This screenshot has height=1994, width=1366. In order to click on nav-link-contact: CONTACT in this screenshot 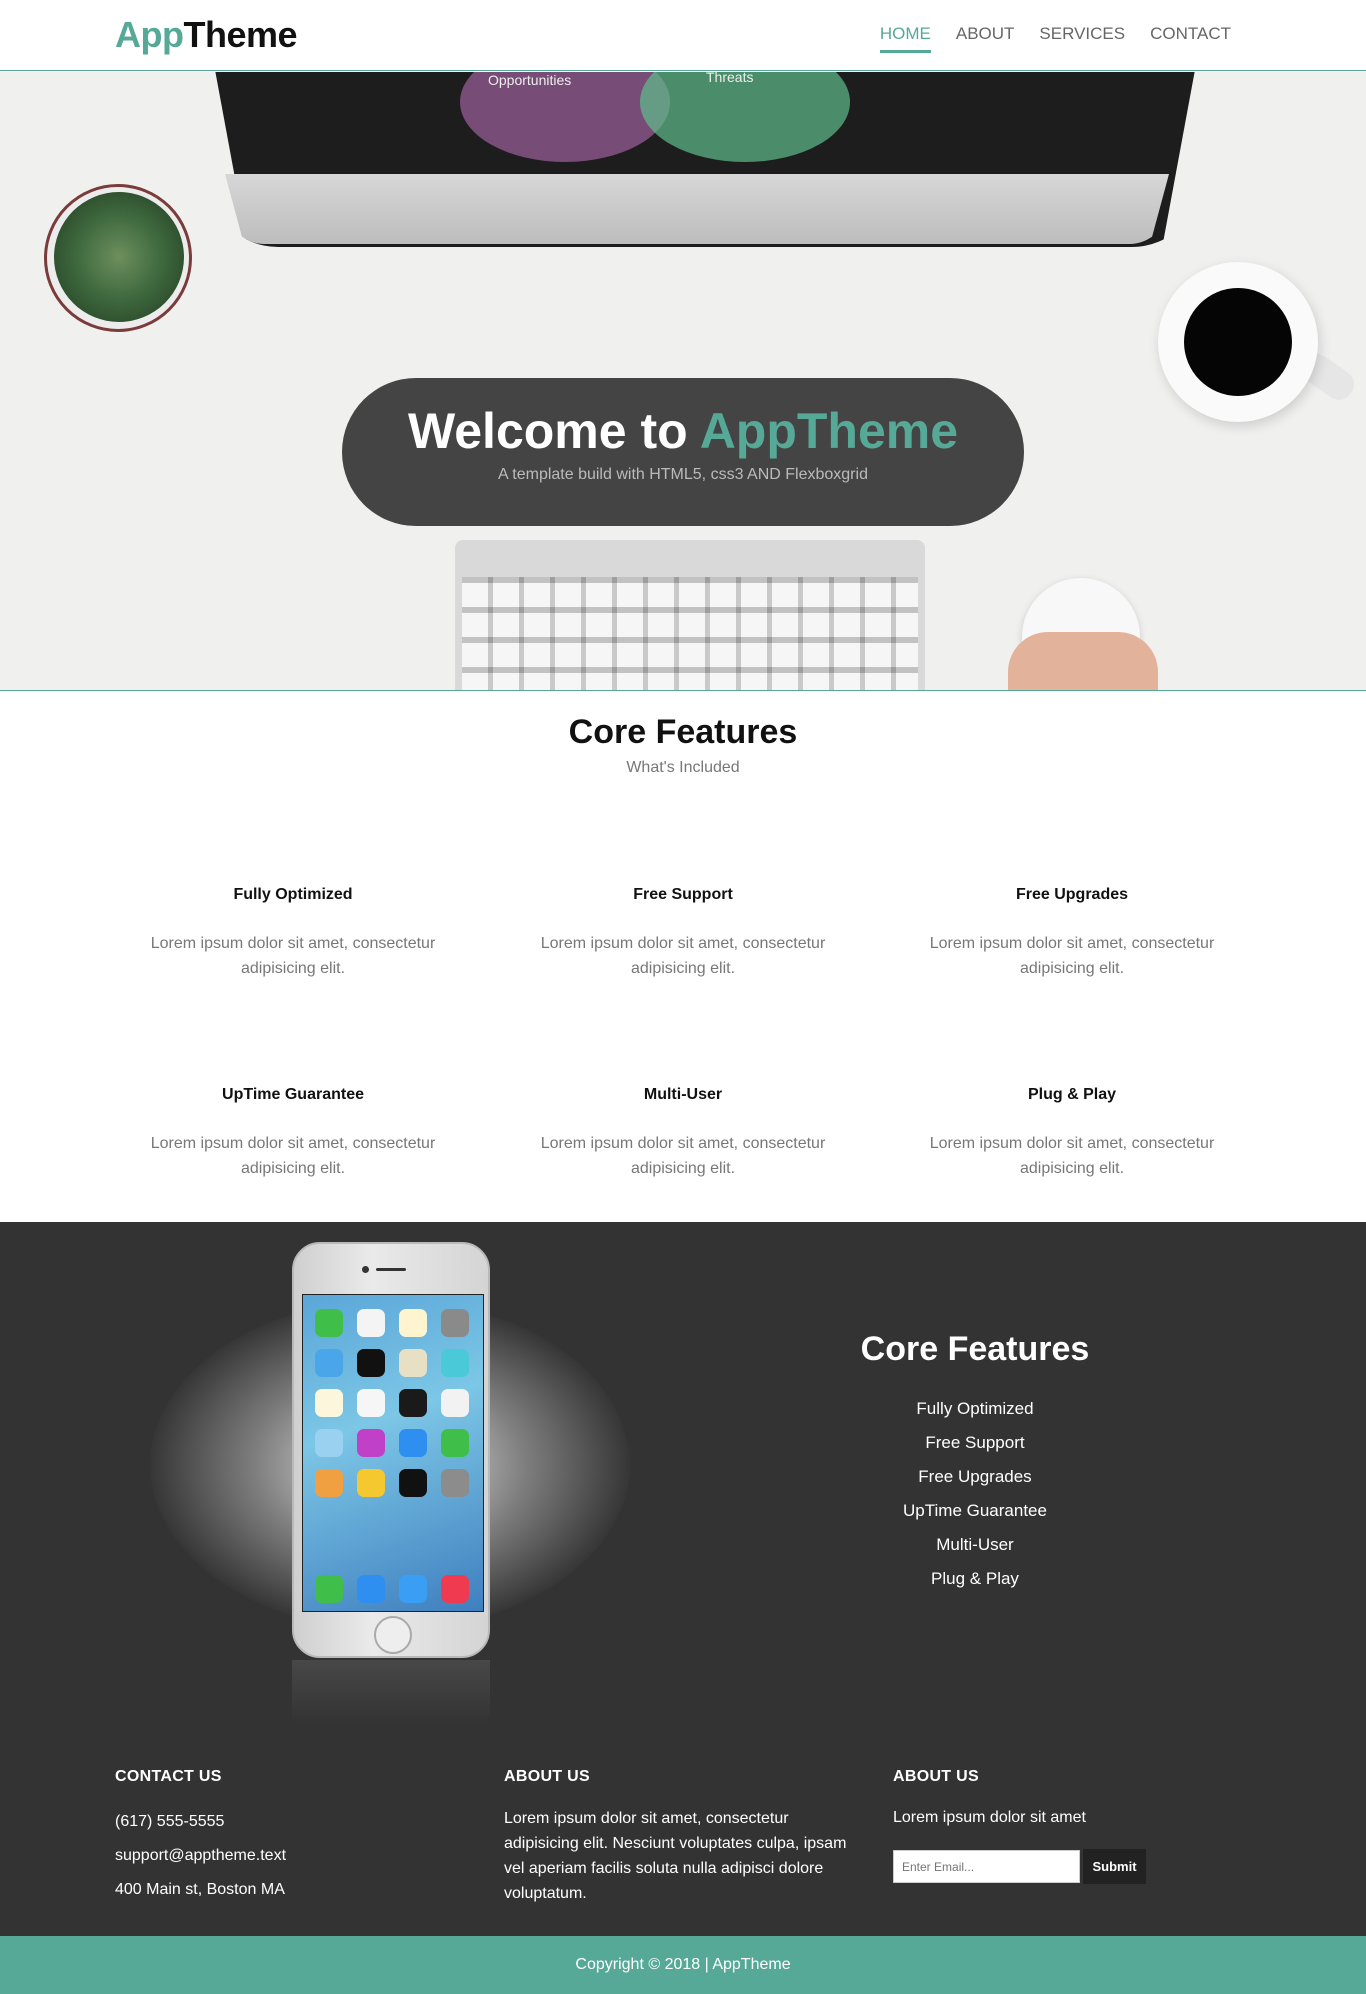, I will do `click(1190, 38)`.